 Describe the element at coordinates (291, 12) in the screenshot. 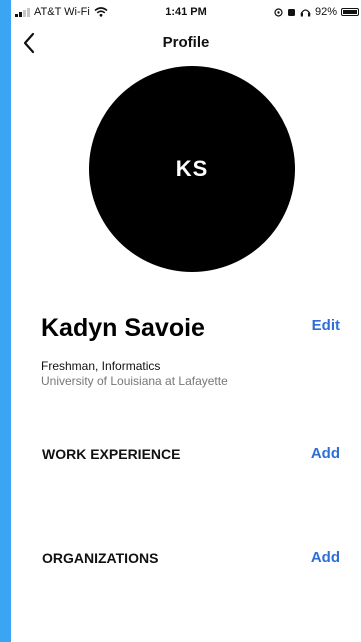

I see `alarm-icon` at that location.